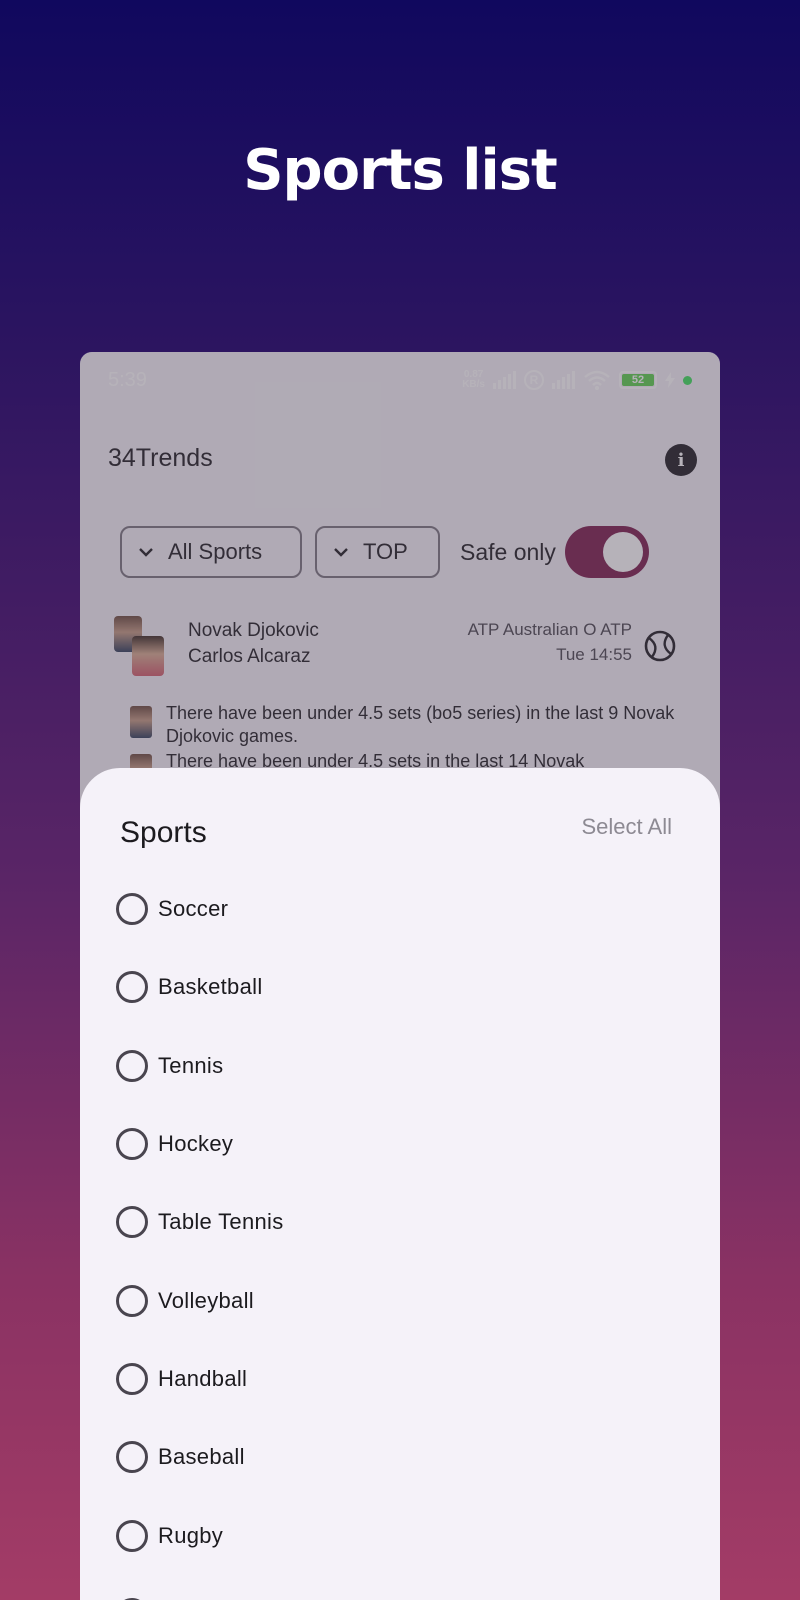 The image size is (800, 1600). I want to click on app-title: 34Trends, so click(160, 458).